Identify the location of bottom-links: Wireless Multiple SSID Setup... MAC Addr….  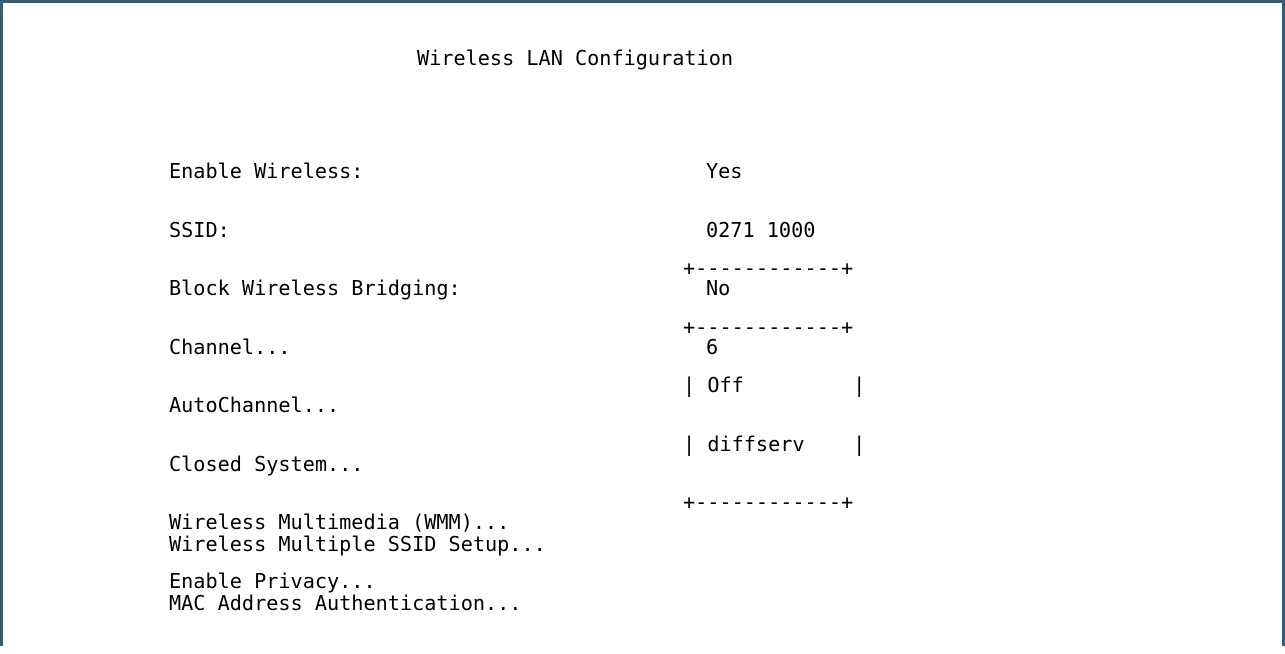
(357, 574).